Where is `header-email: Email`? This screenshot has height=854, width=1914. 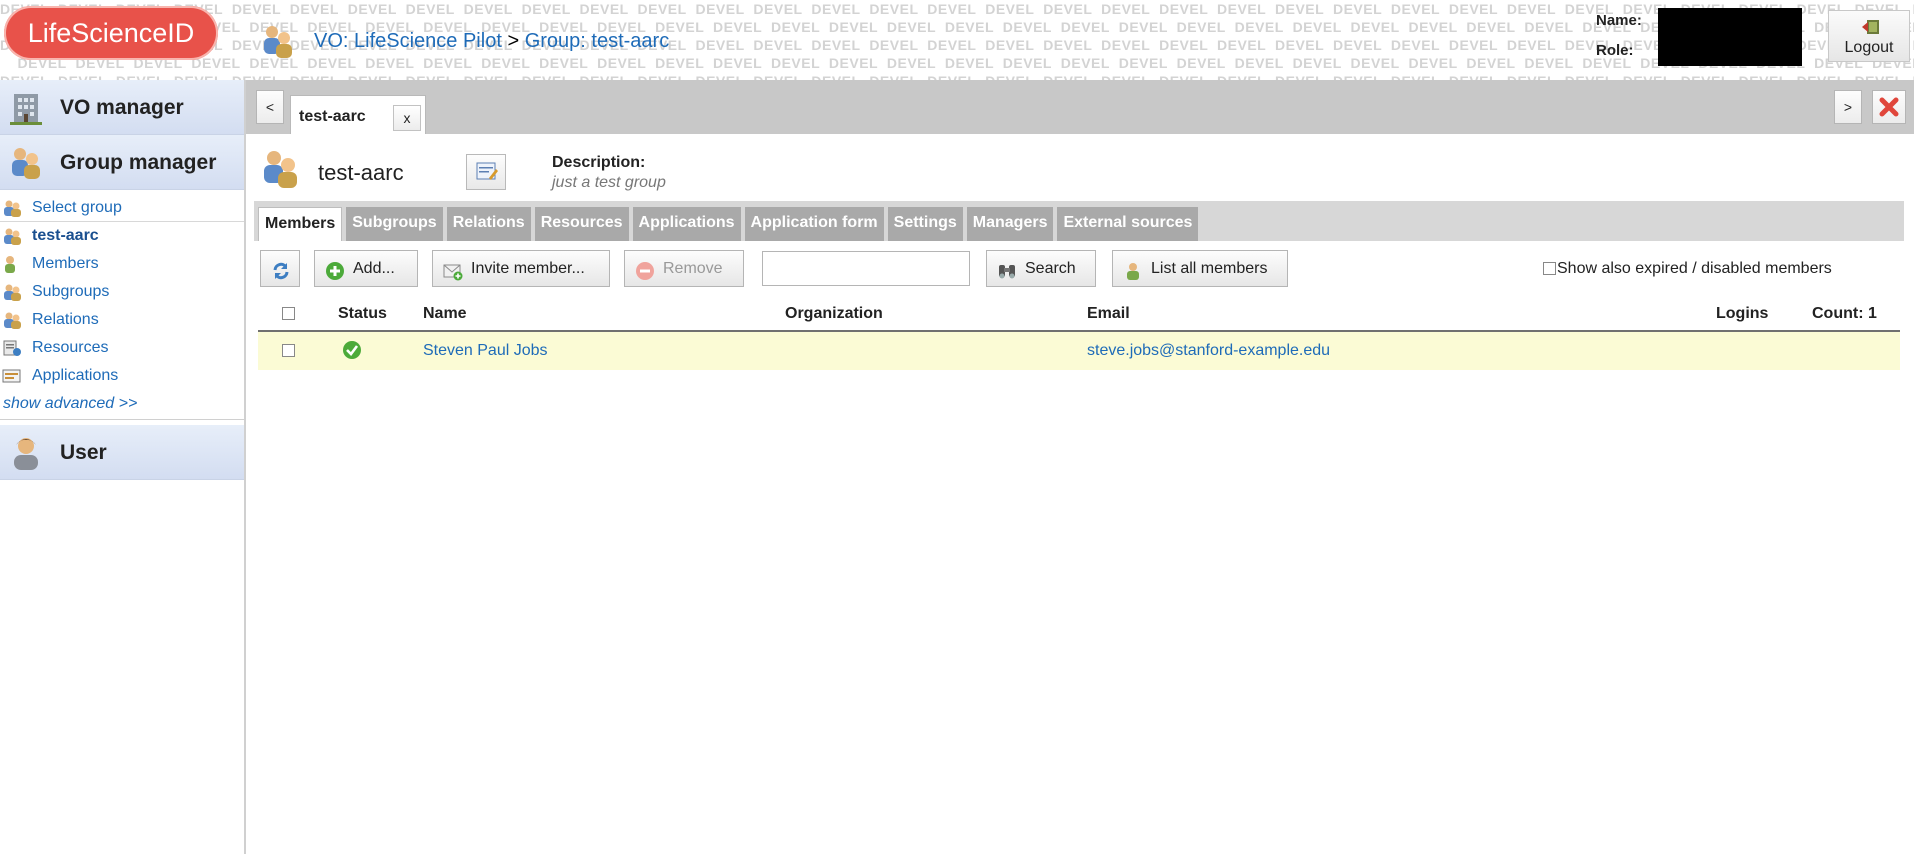
header-email: Email is located at coordinates (1108, 314).